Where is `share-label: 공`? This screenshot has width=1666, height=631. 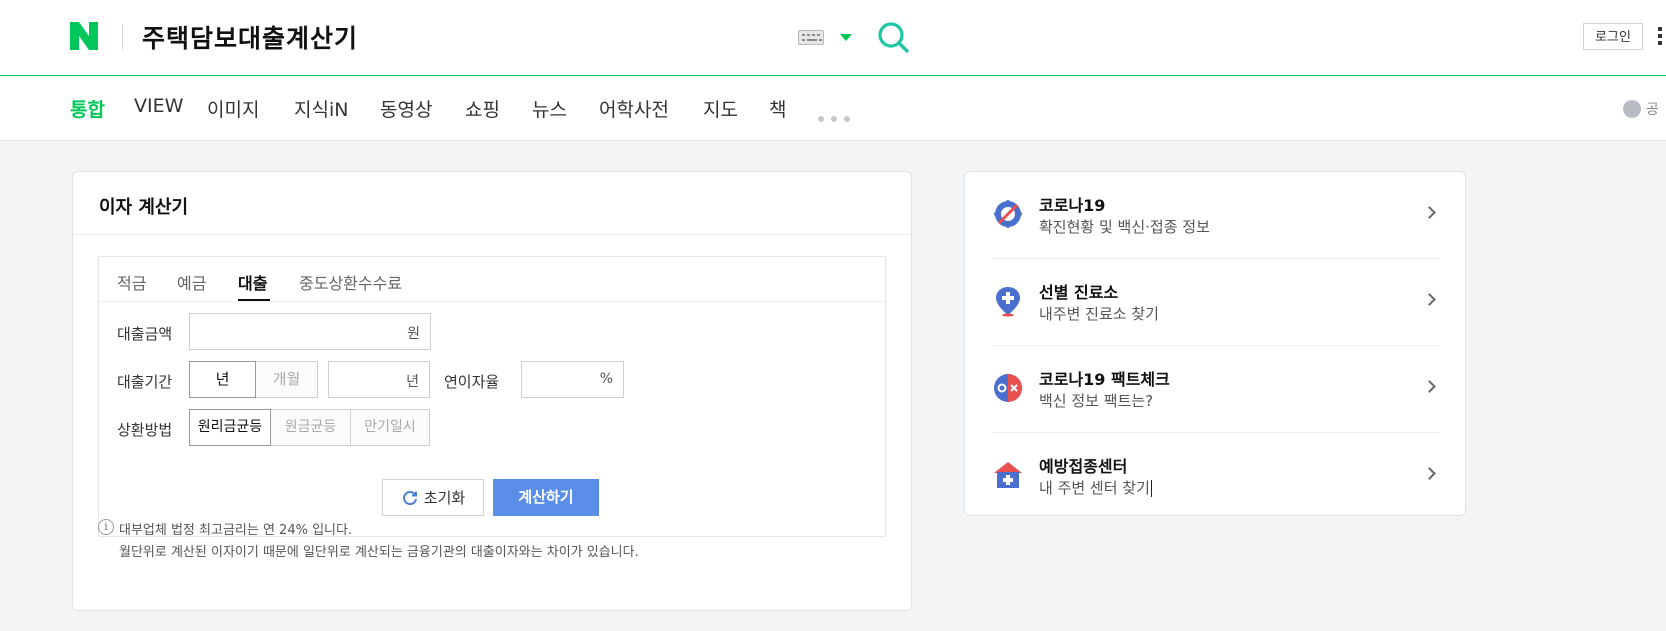 share-label: 공 is located at coordinates (1652, 109).